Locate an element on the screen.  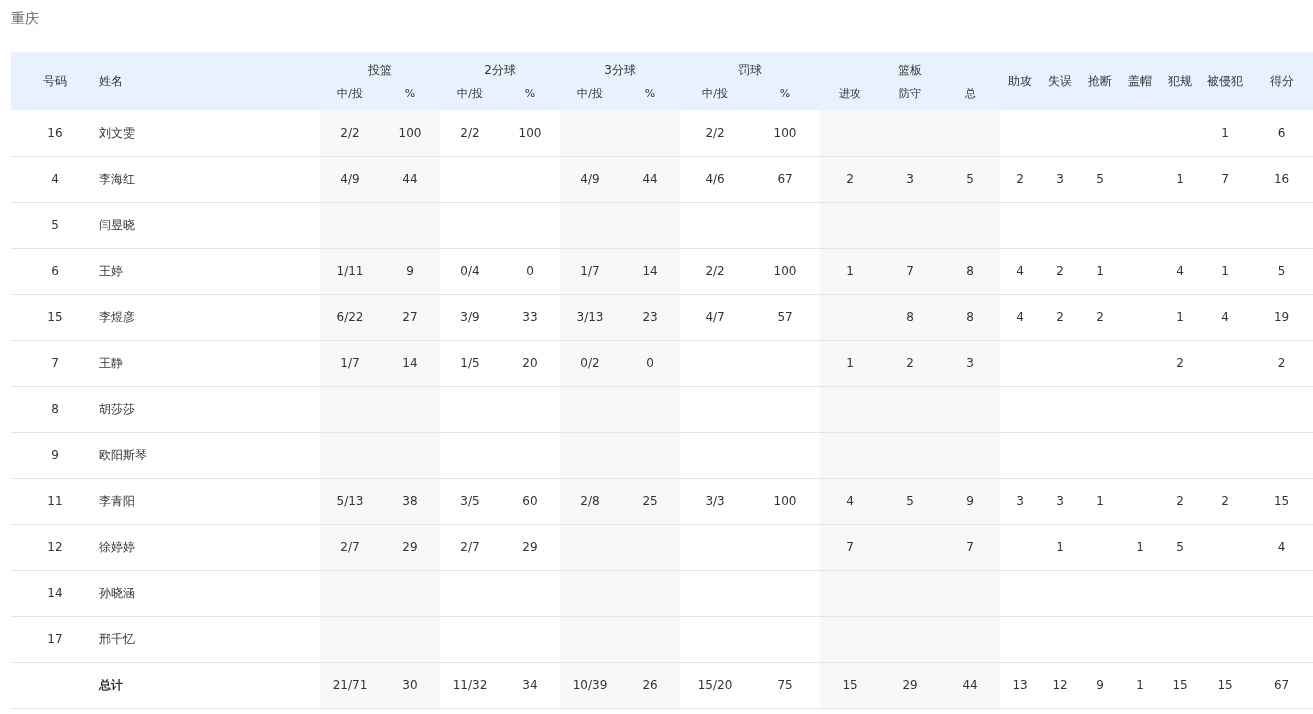
table-cell: 11/32 is located at coordinates (470, 685).